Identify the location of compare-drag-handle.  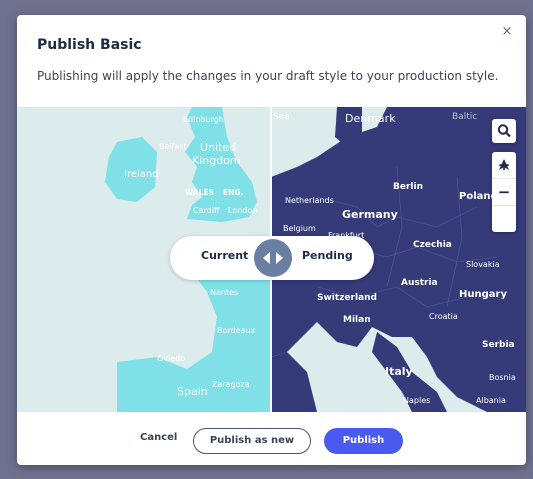
(273, 258).